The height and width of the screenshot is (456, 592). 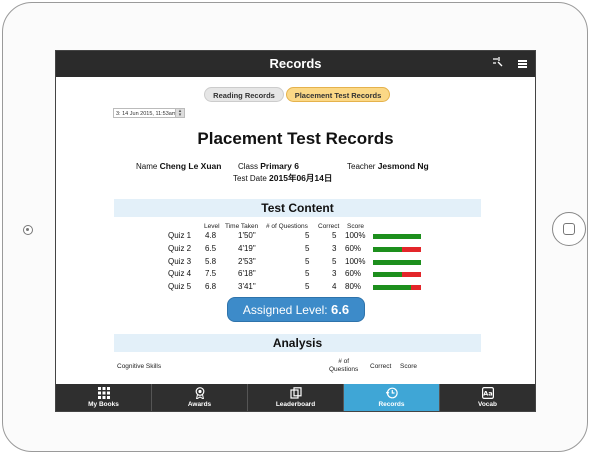 I want to click on name-label: Name, so click(x=147, y=166).